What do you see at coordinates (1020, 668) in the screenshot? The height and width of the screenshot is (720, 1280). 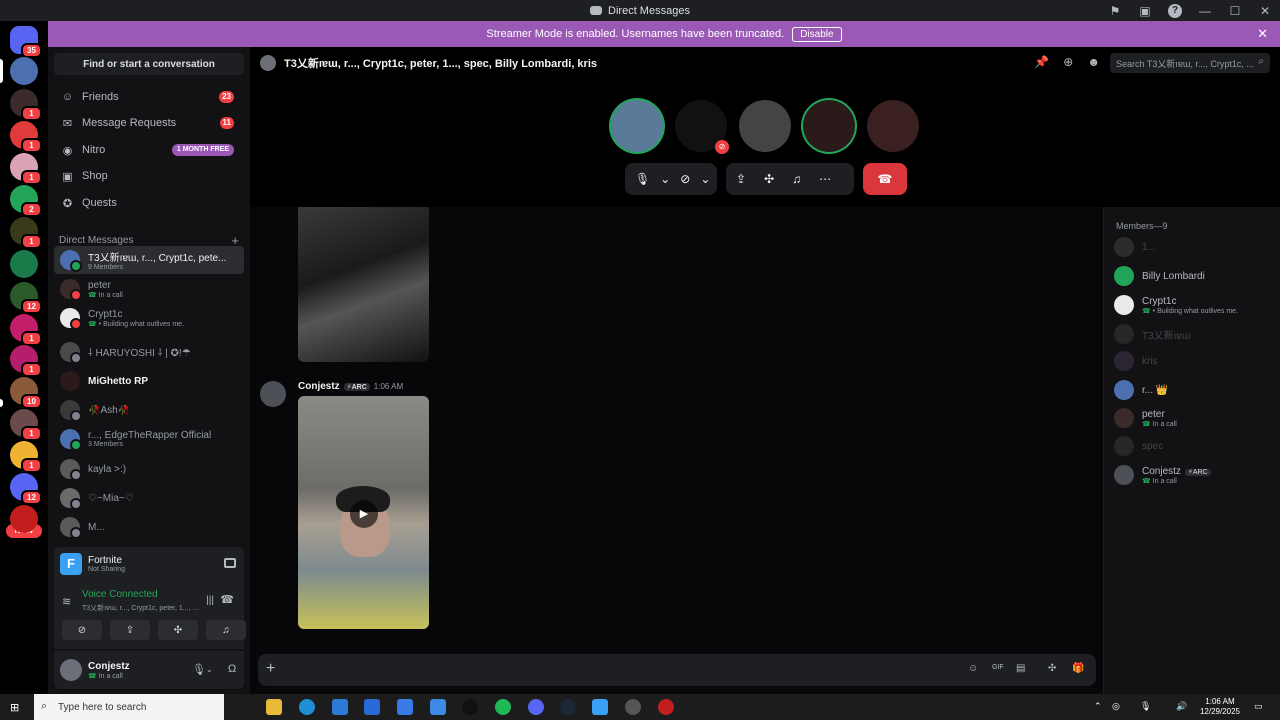 I see `sticker-icon: ▤` at bounding box center [1020, 668].